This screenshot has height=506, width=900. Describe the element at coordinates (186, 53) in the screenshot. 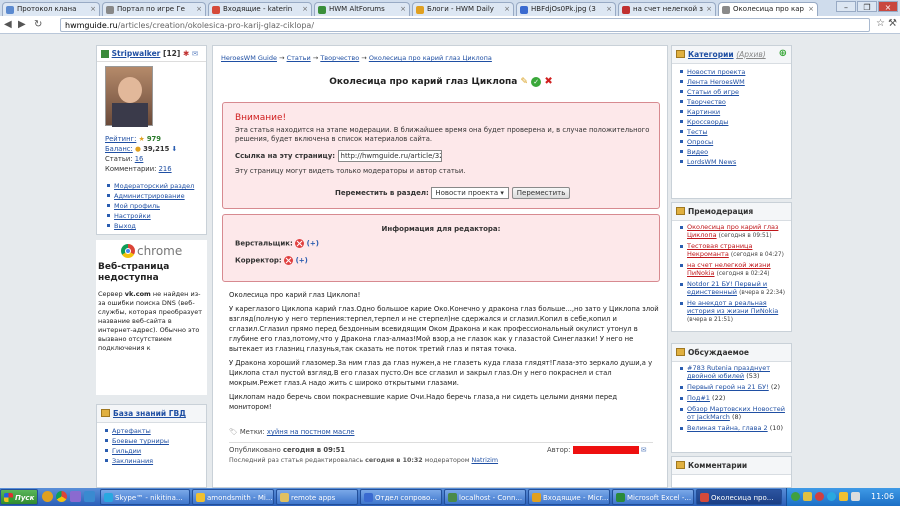

I see `gear-icon: ✱` at that location.